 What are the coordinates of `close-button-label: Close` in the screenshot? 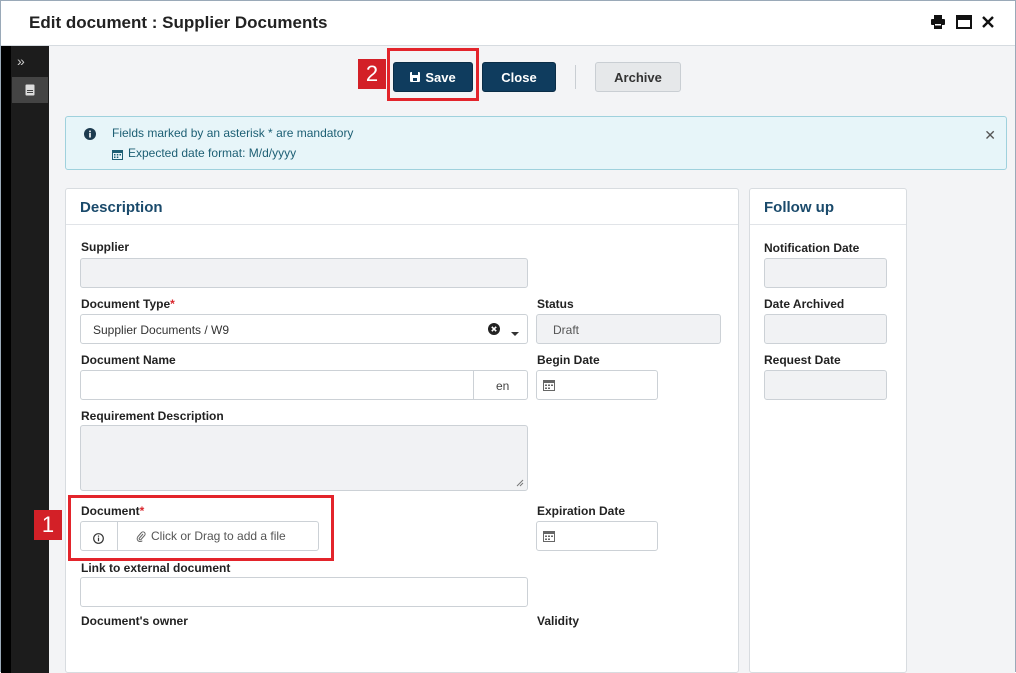 It's located at (519, 77).